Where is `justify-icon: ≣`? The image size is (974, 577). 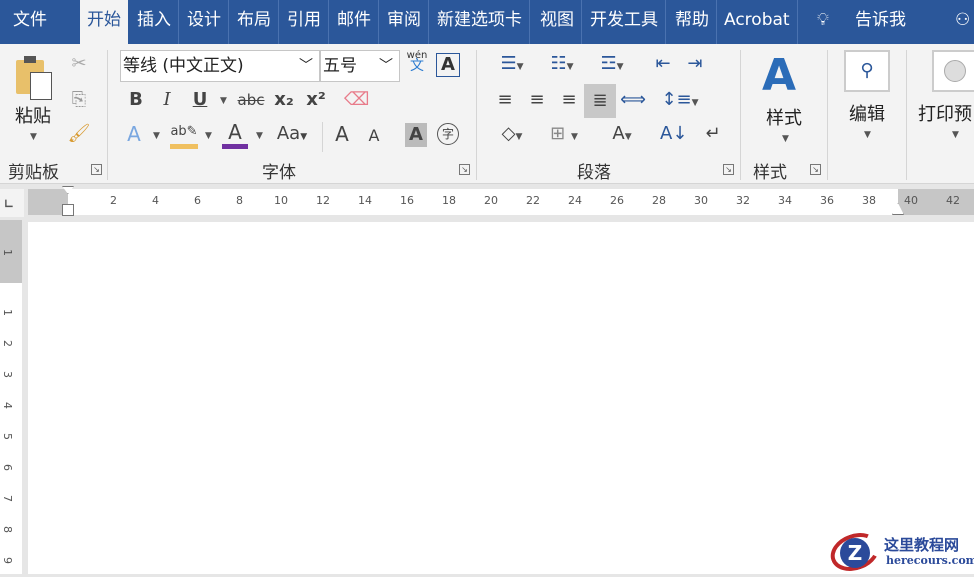
justify-icon: ≣ is located at coordinates (600, 101).